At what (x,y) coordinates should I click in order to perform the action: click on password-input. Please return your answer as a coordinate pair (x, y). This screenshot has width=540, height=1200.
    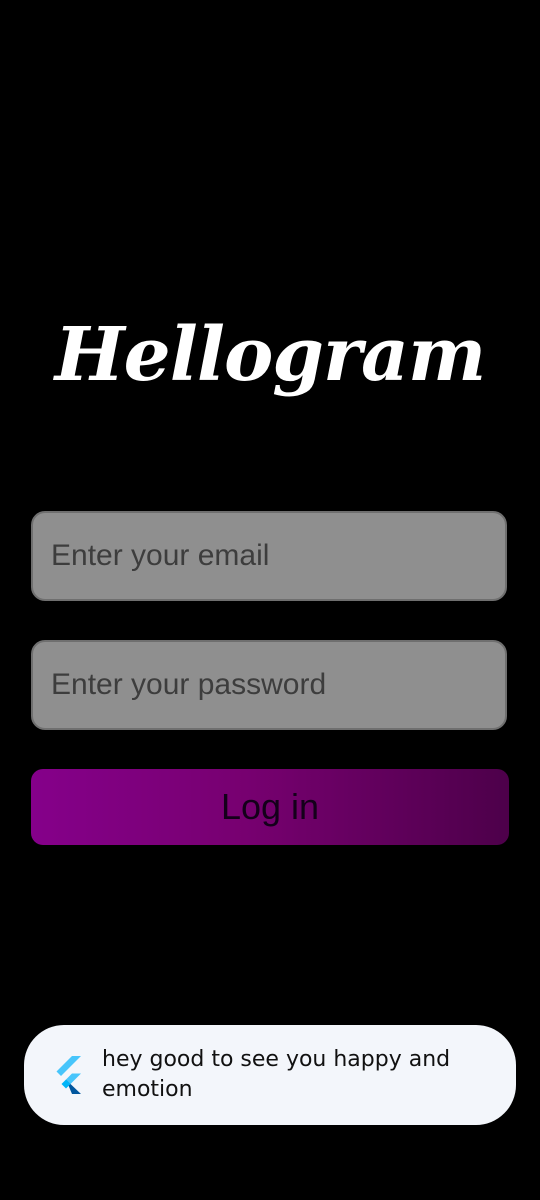
    Looking at the image, I should click on (269, 685).